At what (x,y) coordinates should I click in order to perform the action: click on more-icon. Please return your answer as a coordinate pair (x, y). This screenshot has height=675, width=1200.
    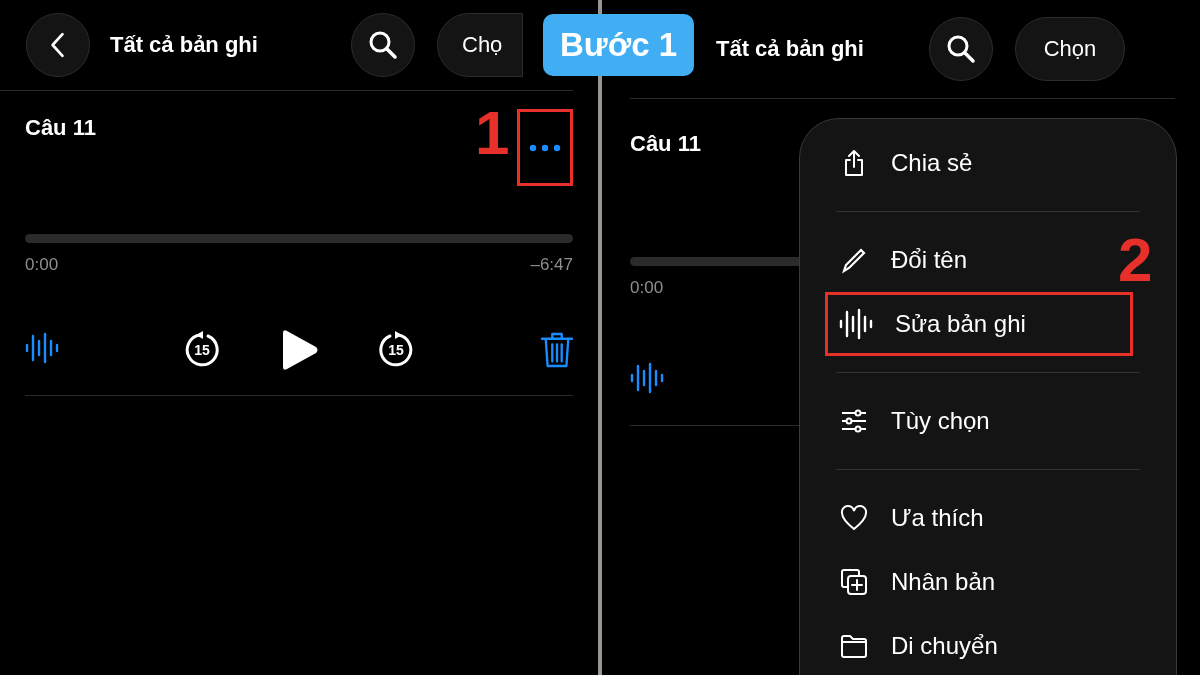
    Looking at the image, I should click on (545, 147).